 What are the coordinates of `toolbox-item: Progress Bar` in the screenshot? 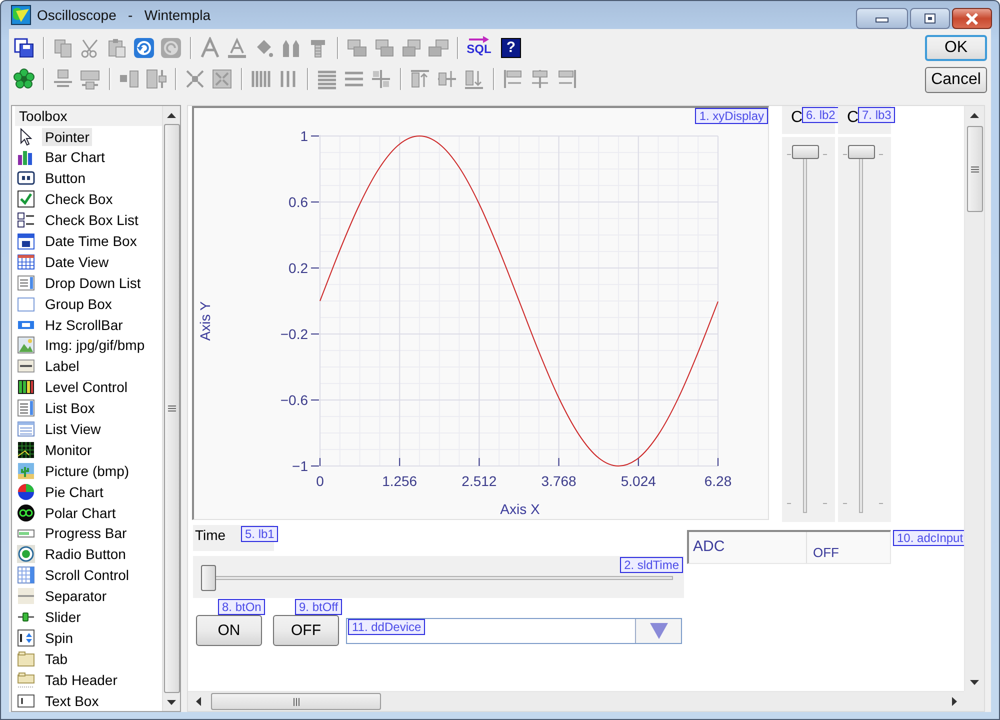 It's located at (89, 533).